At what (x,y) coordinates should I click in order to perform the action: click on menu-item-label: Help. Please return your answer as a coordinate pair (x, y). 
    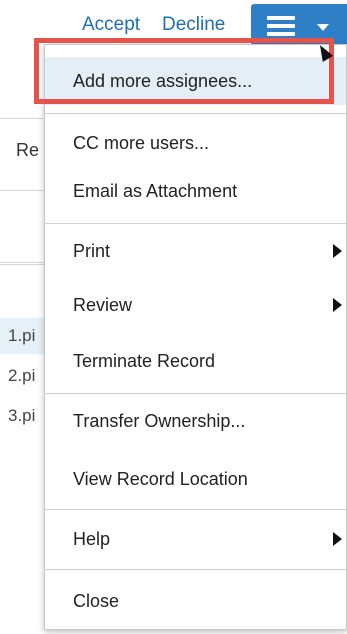
    Looking at the image, I should click on (92, 539).